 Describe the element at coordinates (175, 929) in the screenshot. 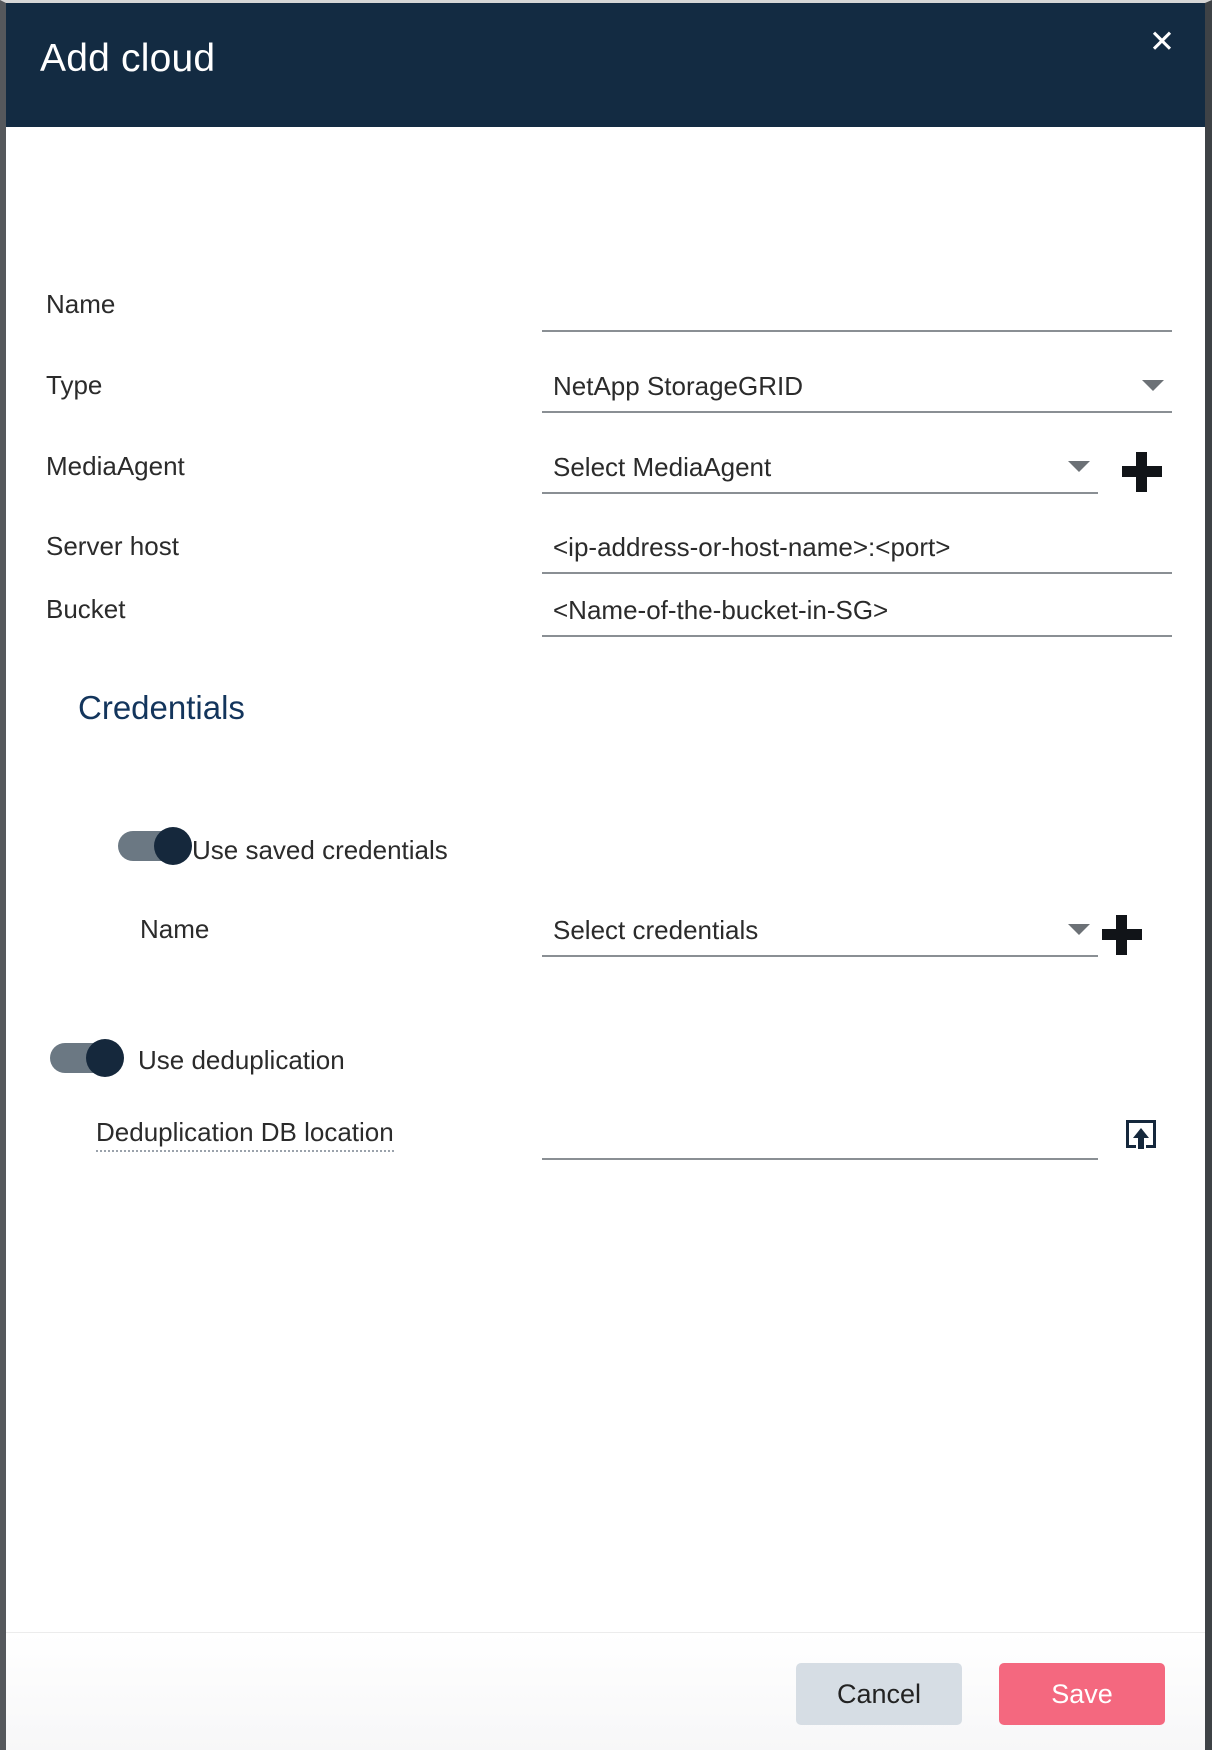

I see `credentials-name-label: Name` at that location.